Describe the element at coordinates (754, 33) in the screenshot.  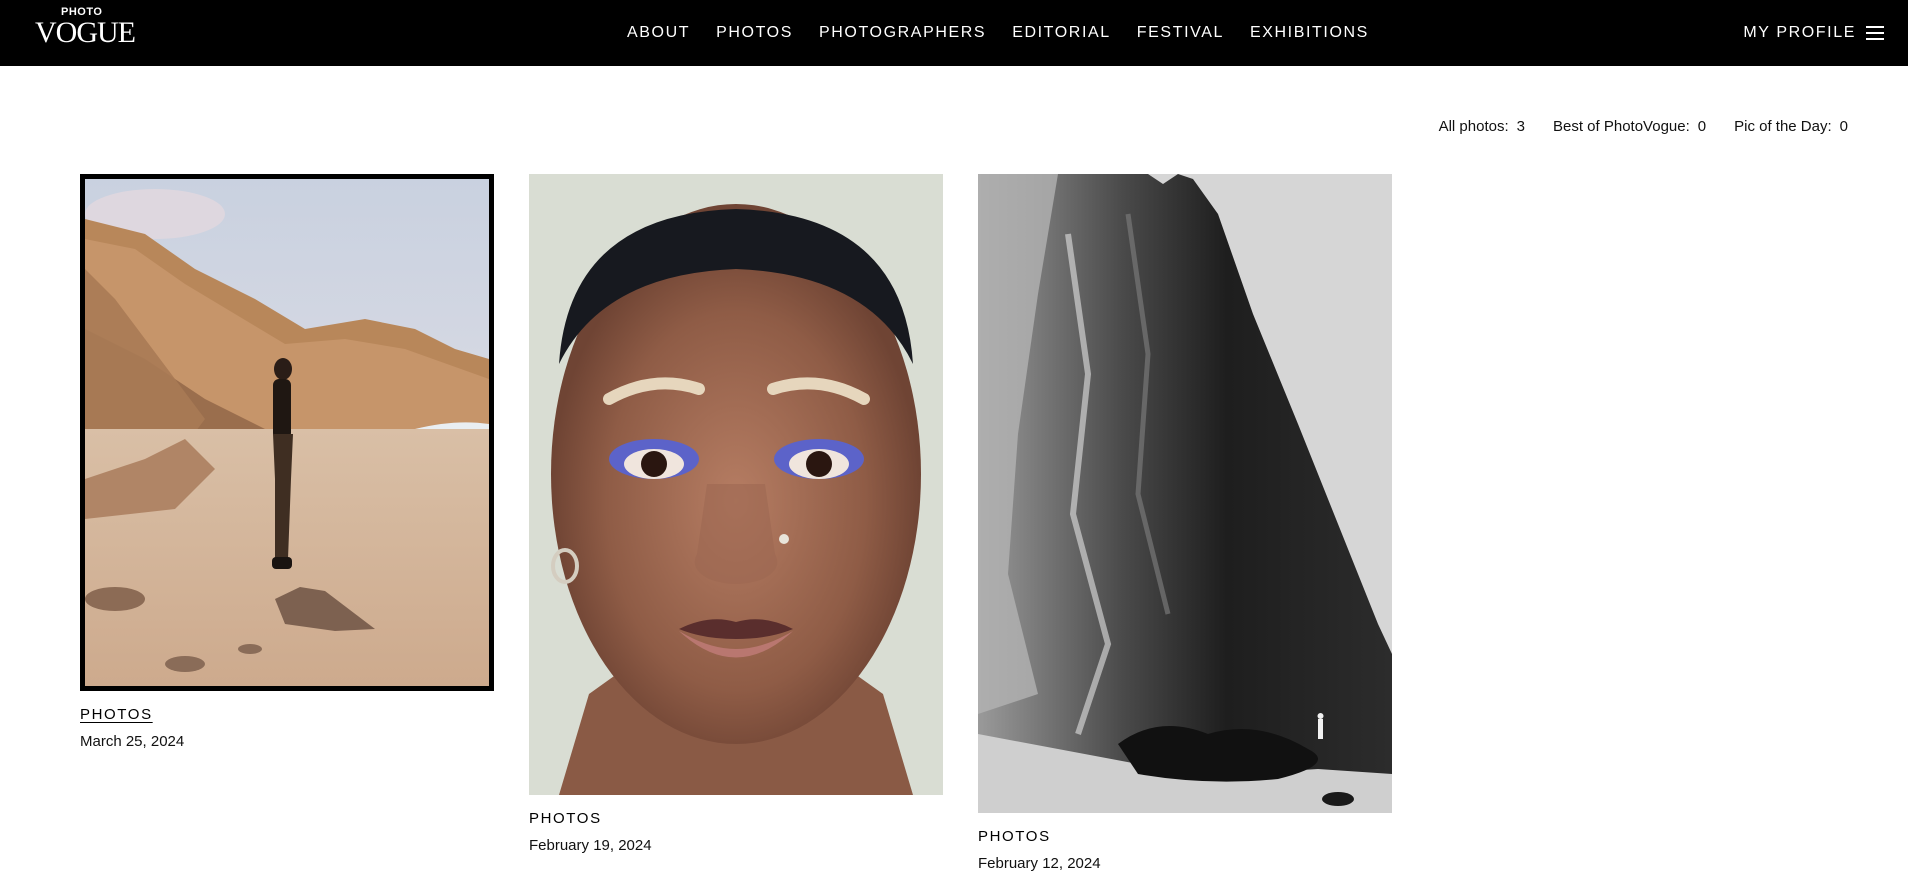
I see `nav-item-photos: PHOTOS` at that location.